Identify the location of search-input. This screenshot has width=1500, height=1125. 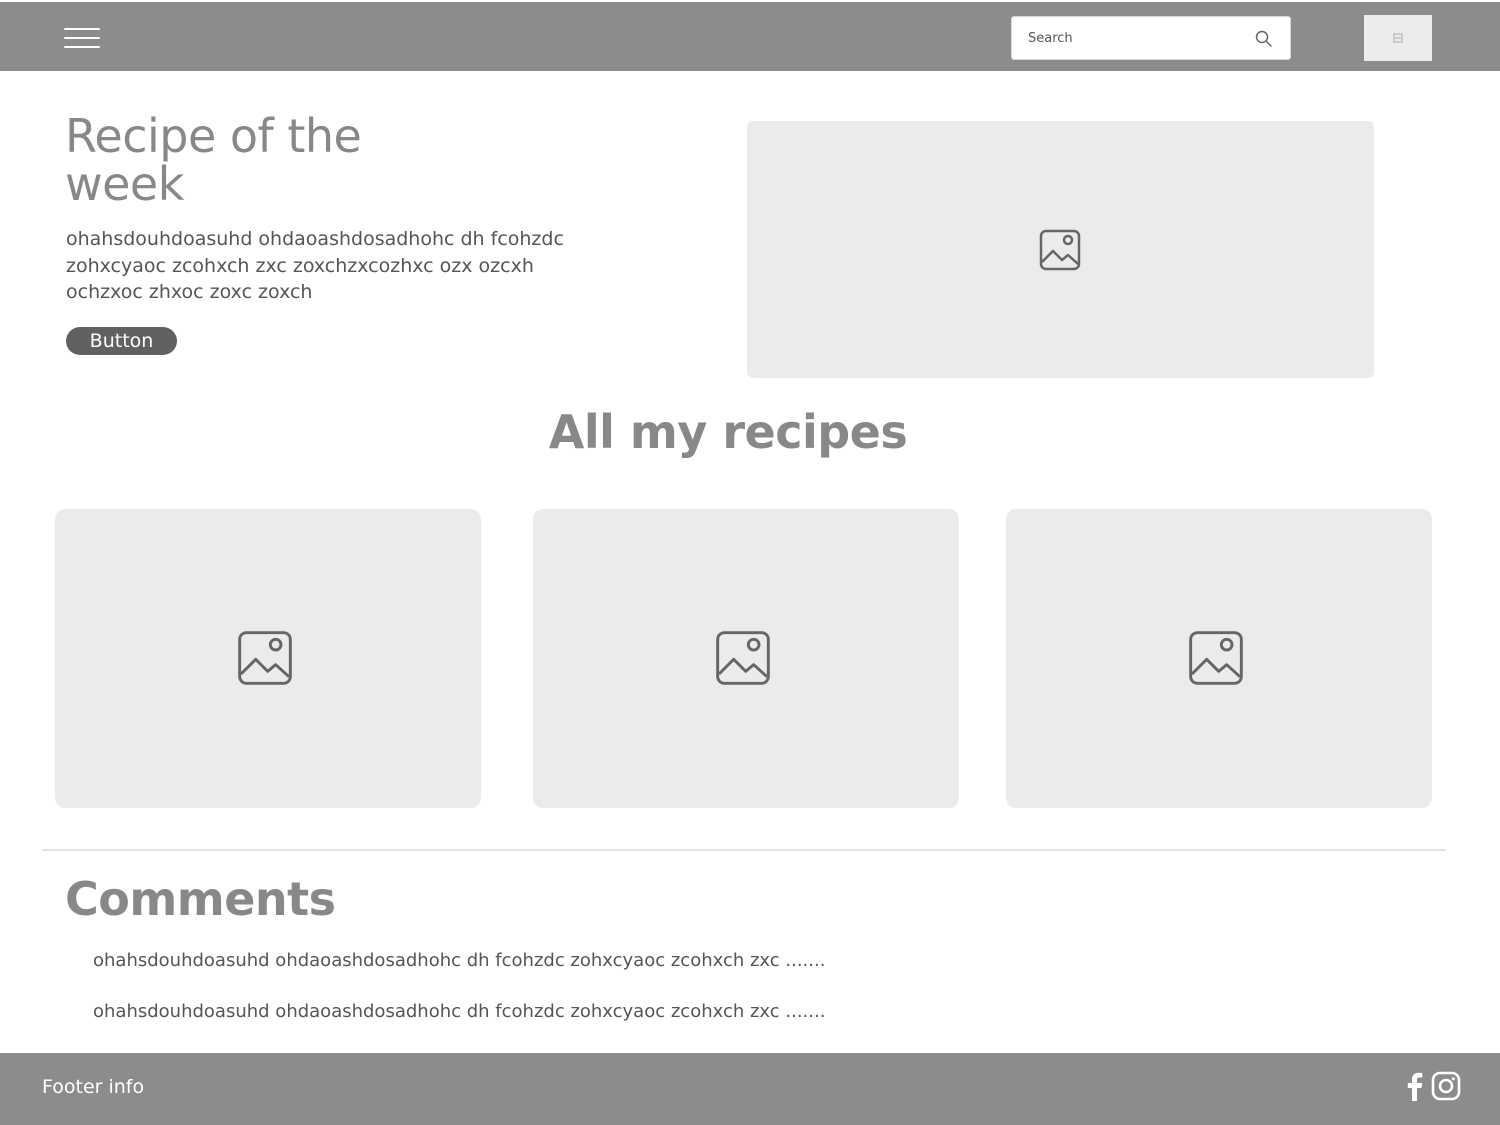
(1132, 38).